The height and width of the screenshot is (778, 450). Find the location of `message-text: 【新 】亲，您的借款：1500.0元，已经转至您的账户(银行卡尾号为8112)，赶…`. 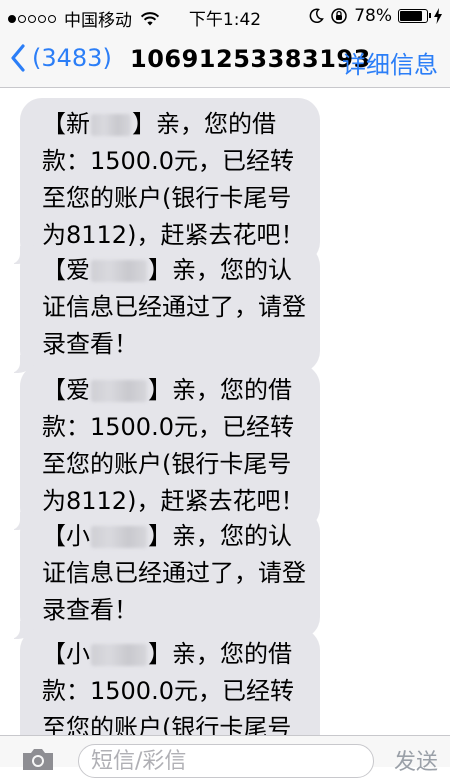

message-text: 【新 】亲，您的借款：1500.0元，已经转至您的账户(银行卡尾号为8112)，赶… is located at coordinates (173, 179).